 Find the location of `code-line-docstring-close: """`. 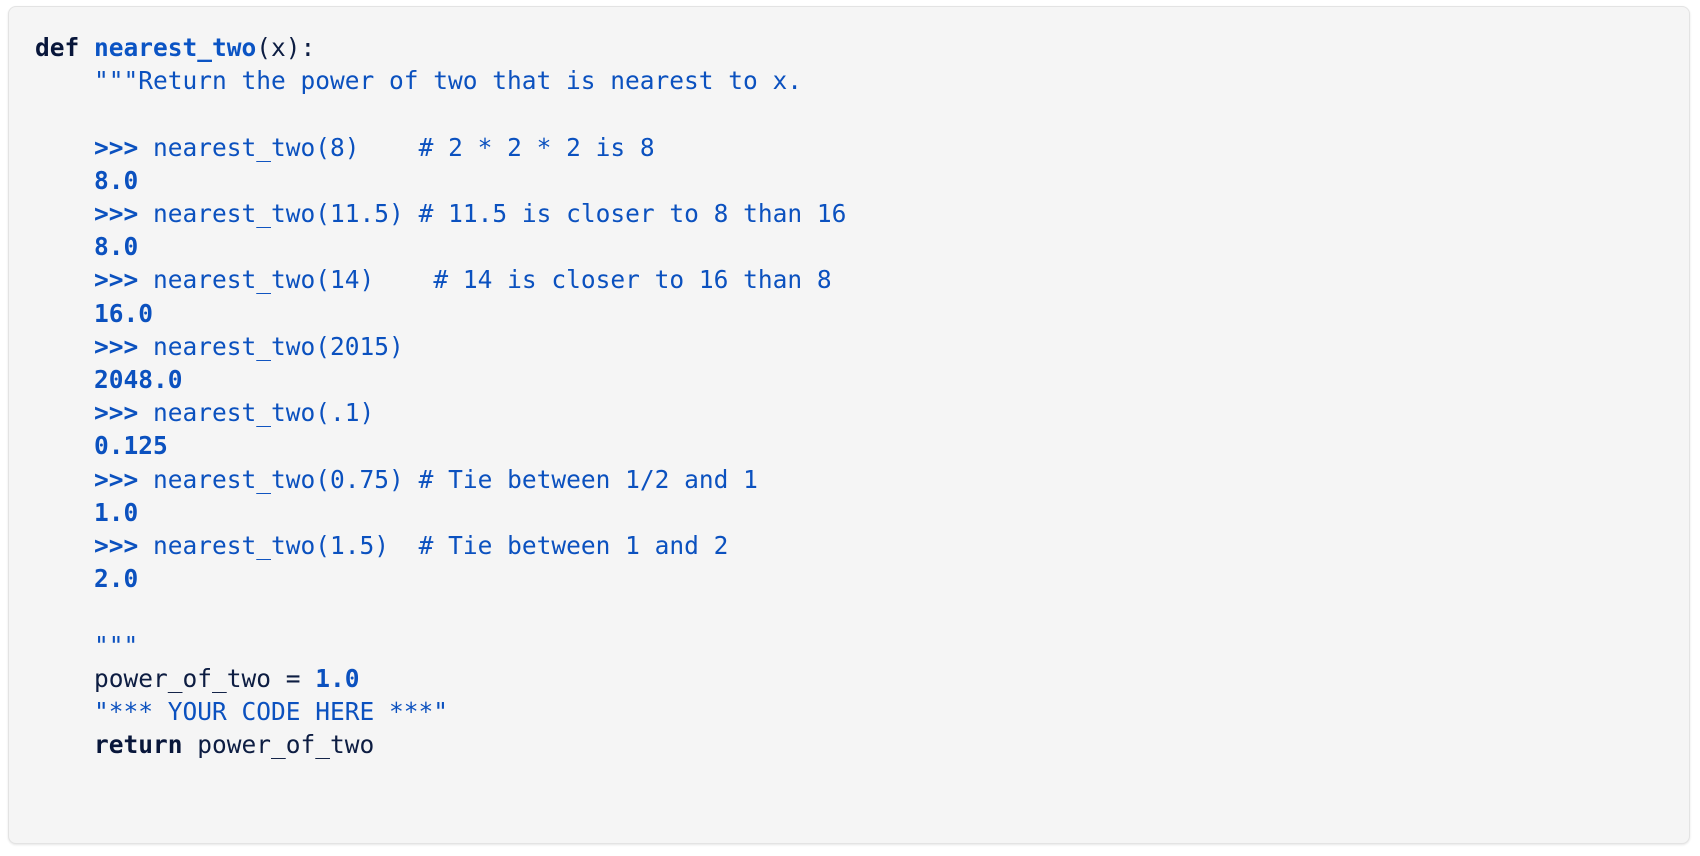

code-line-docstring-close: """ is located at coordinates (853, 645).